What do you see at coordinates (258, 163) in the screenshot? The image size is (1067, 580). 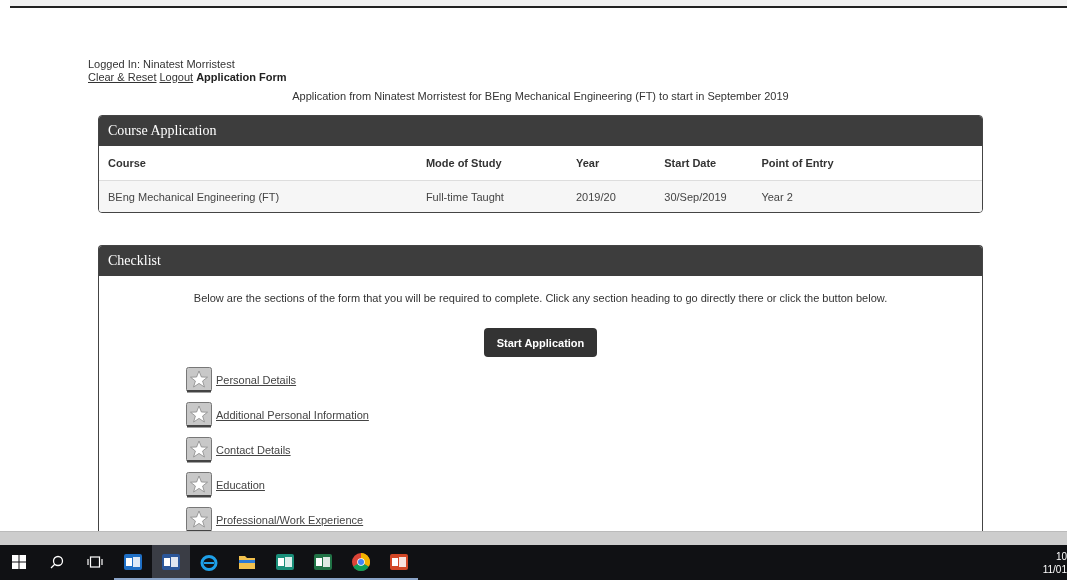 I see `column-header: Course` at bounding box center [258, 163].